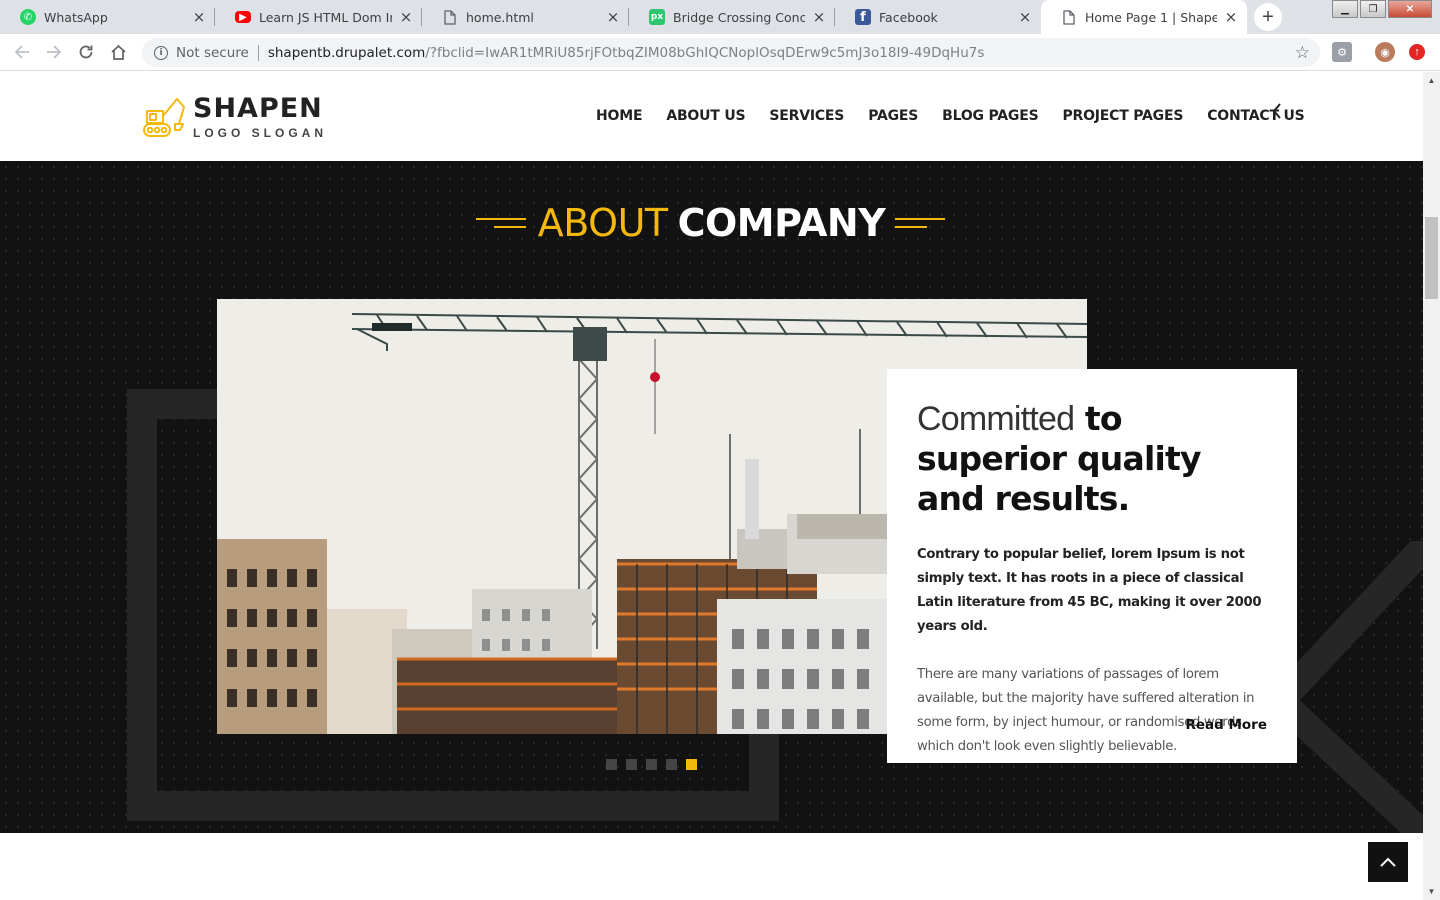 The width and height of the screenshot is (1440, 900). Describe the element at coordinates (1410, 9) in the screenshot. I see `window-close-button: ✕` at that location.